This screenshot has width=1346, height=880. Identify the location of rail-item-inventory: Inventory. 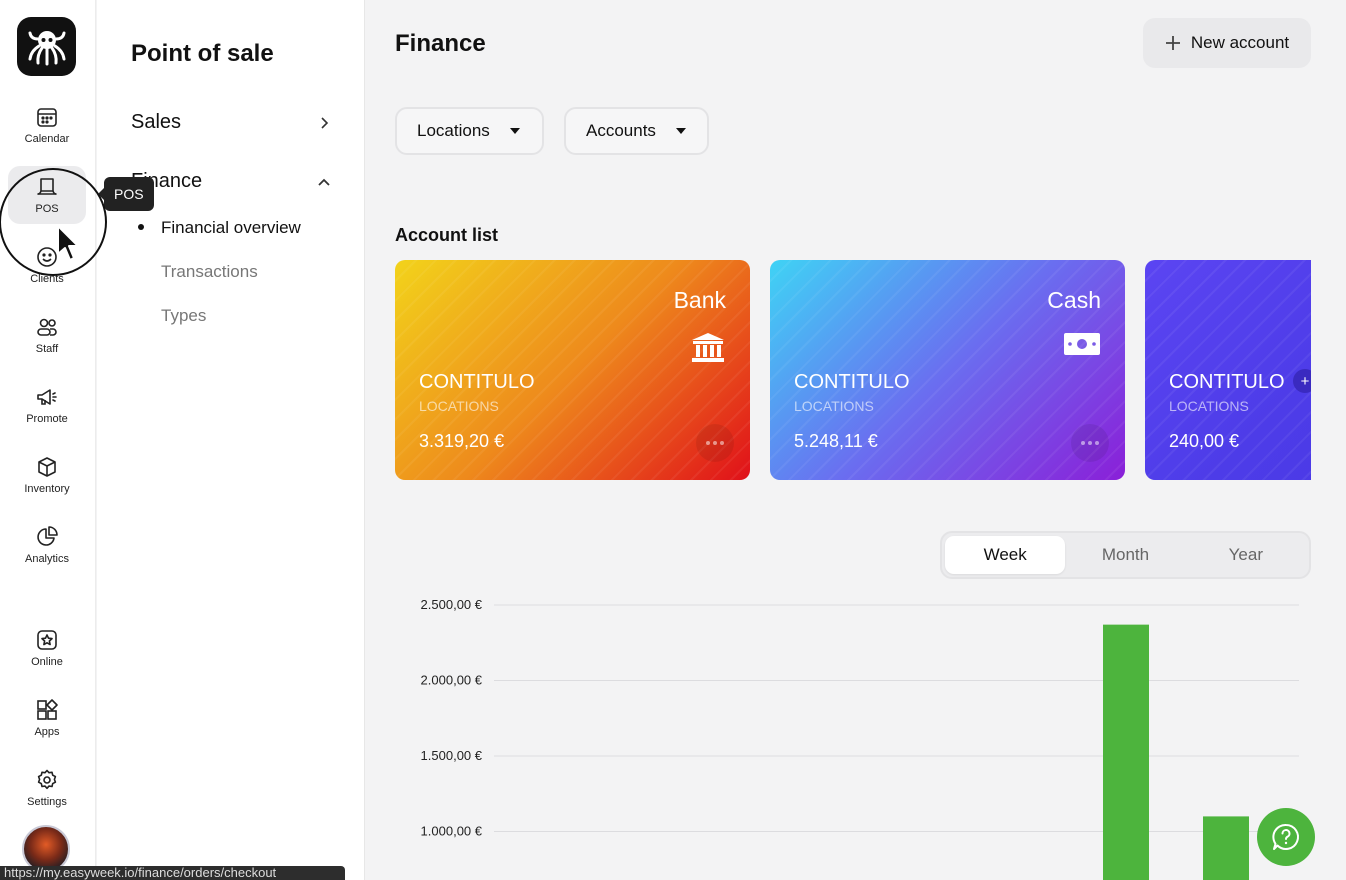
(47, 475).